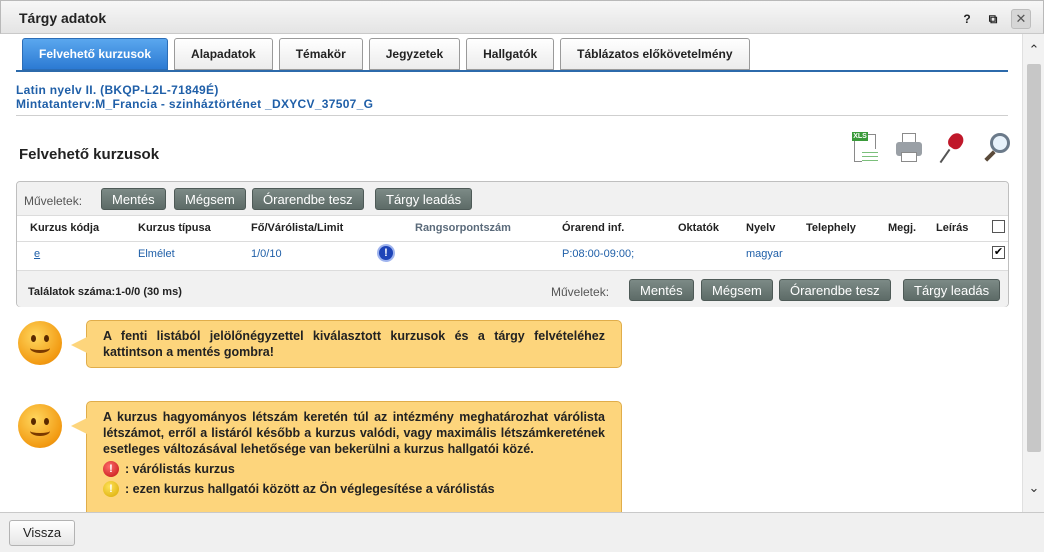  I want to click on window-title: Tárgy adatok, so click(63, 18).